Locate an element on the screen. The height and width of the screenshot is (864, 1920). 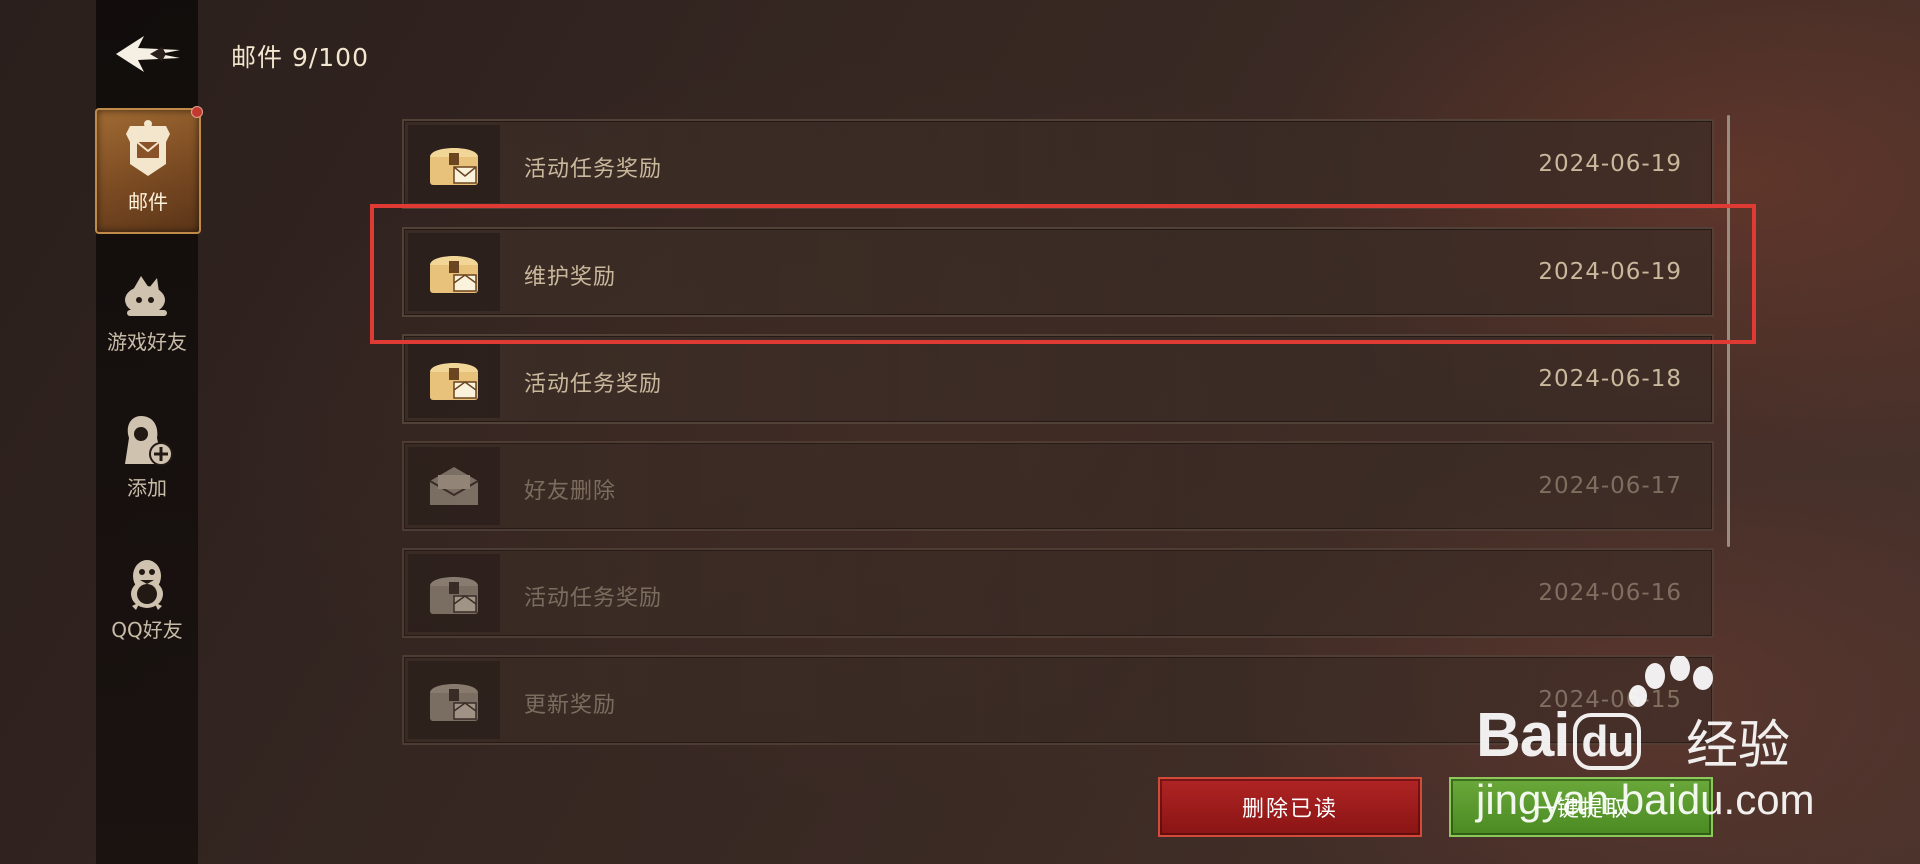
sidebar-item-add: 添加 is located at coordinates (147, 457).